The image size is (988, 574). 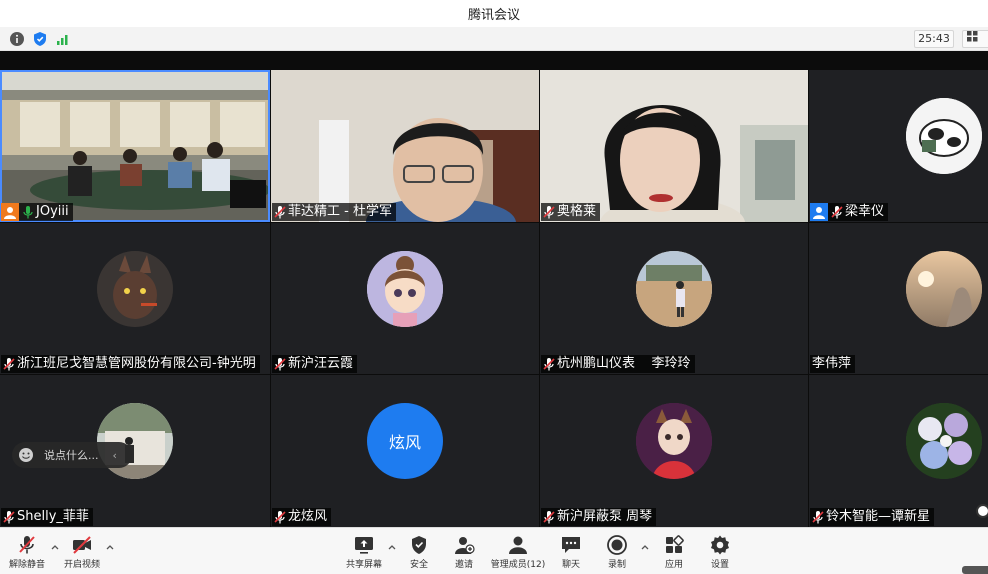 What do you see at coordinates (674, 146) in the screenshot?
I see `participant-tile-3: 奥格莱` at bounding box center [674, 146].